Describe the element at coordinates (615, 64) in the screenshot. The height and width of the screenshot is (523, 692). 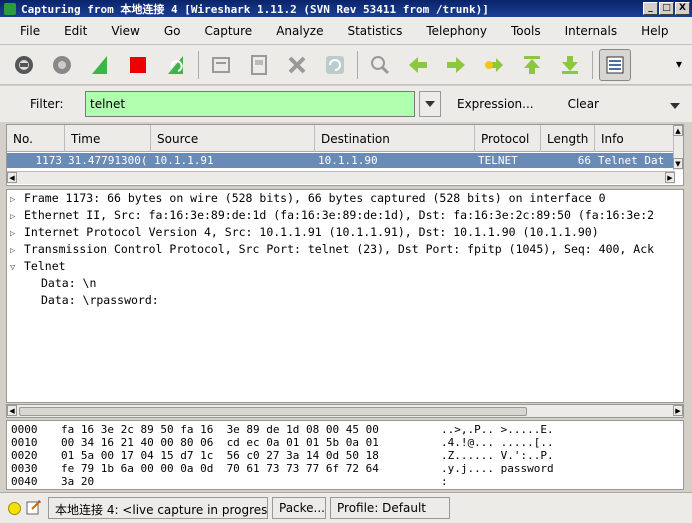
I see `colorize-icon` at that location.